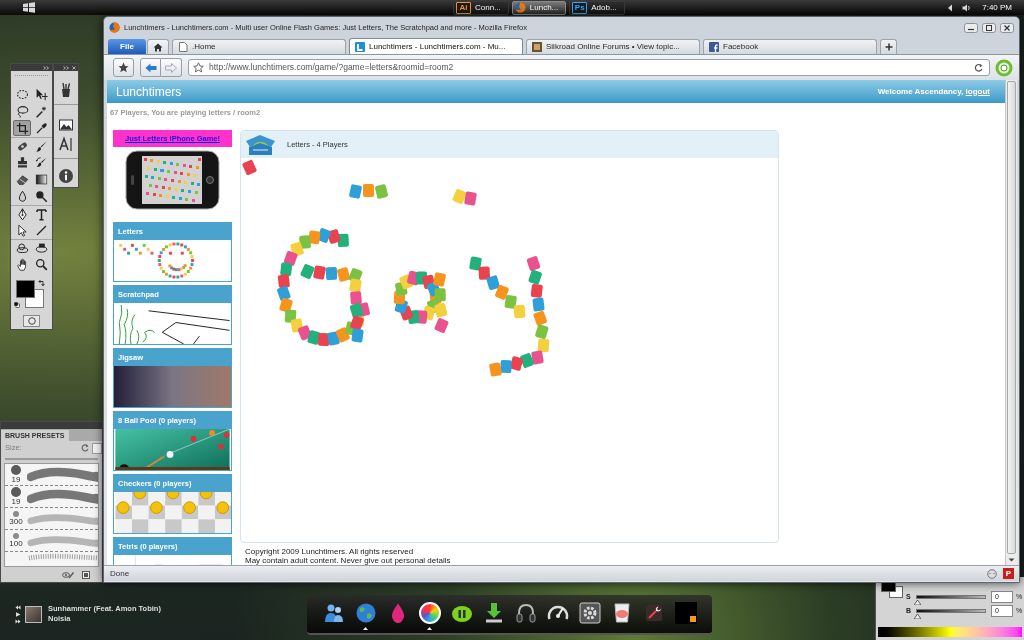 The image size is (1024, 640). What do you see at coordinates (22, 111) in the screenshot?
I see `lasso-icon` at bounding box center [22, 111].